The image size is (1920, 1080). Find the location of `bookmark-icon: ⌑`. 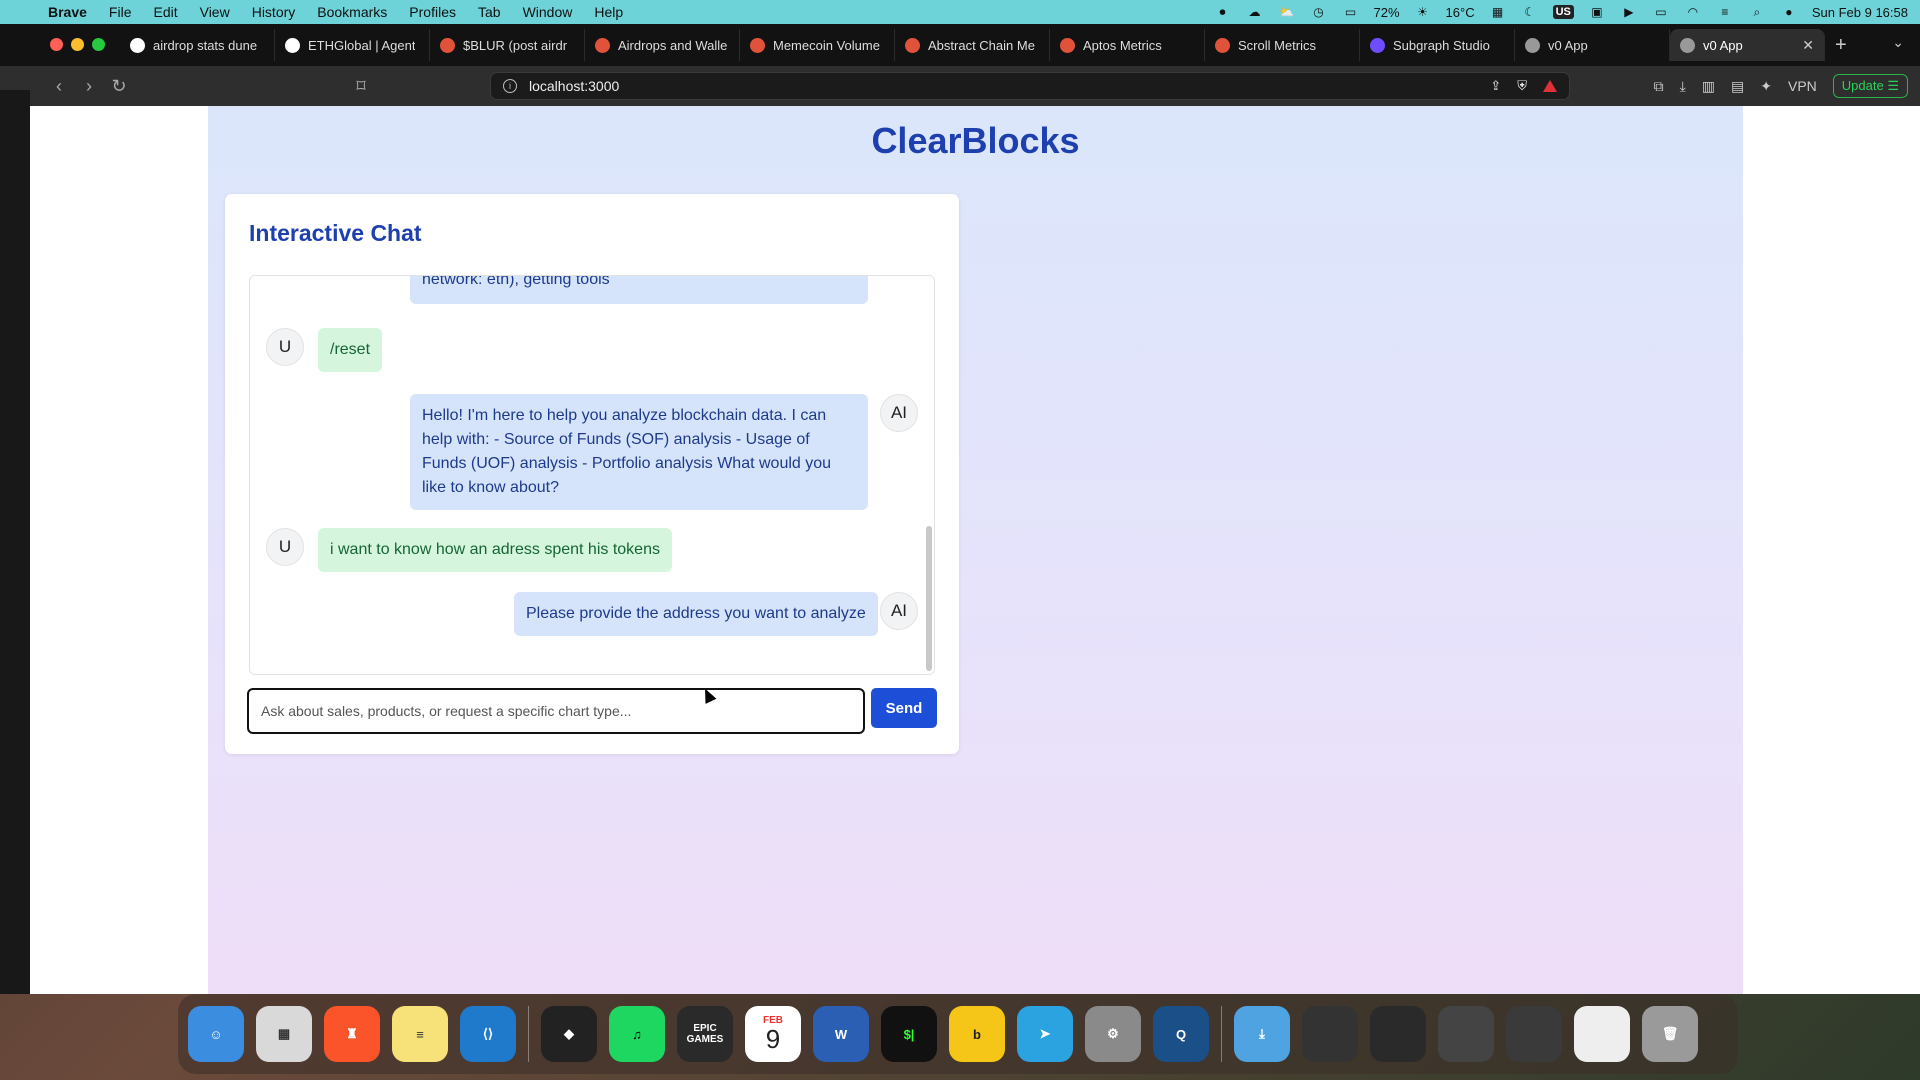

bookmark-icon: ⌑ is located at coordinates (361, 86).